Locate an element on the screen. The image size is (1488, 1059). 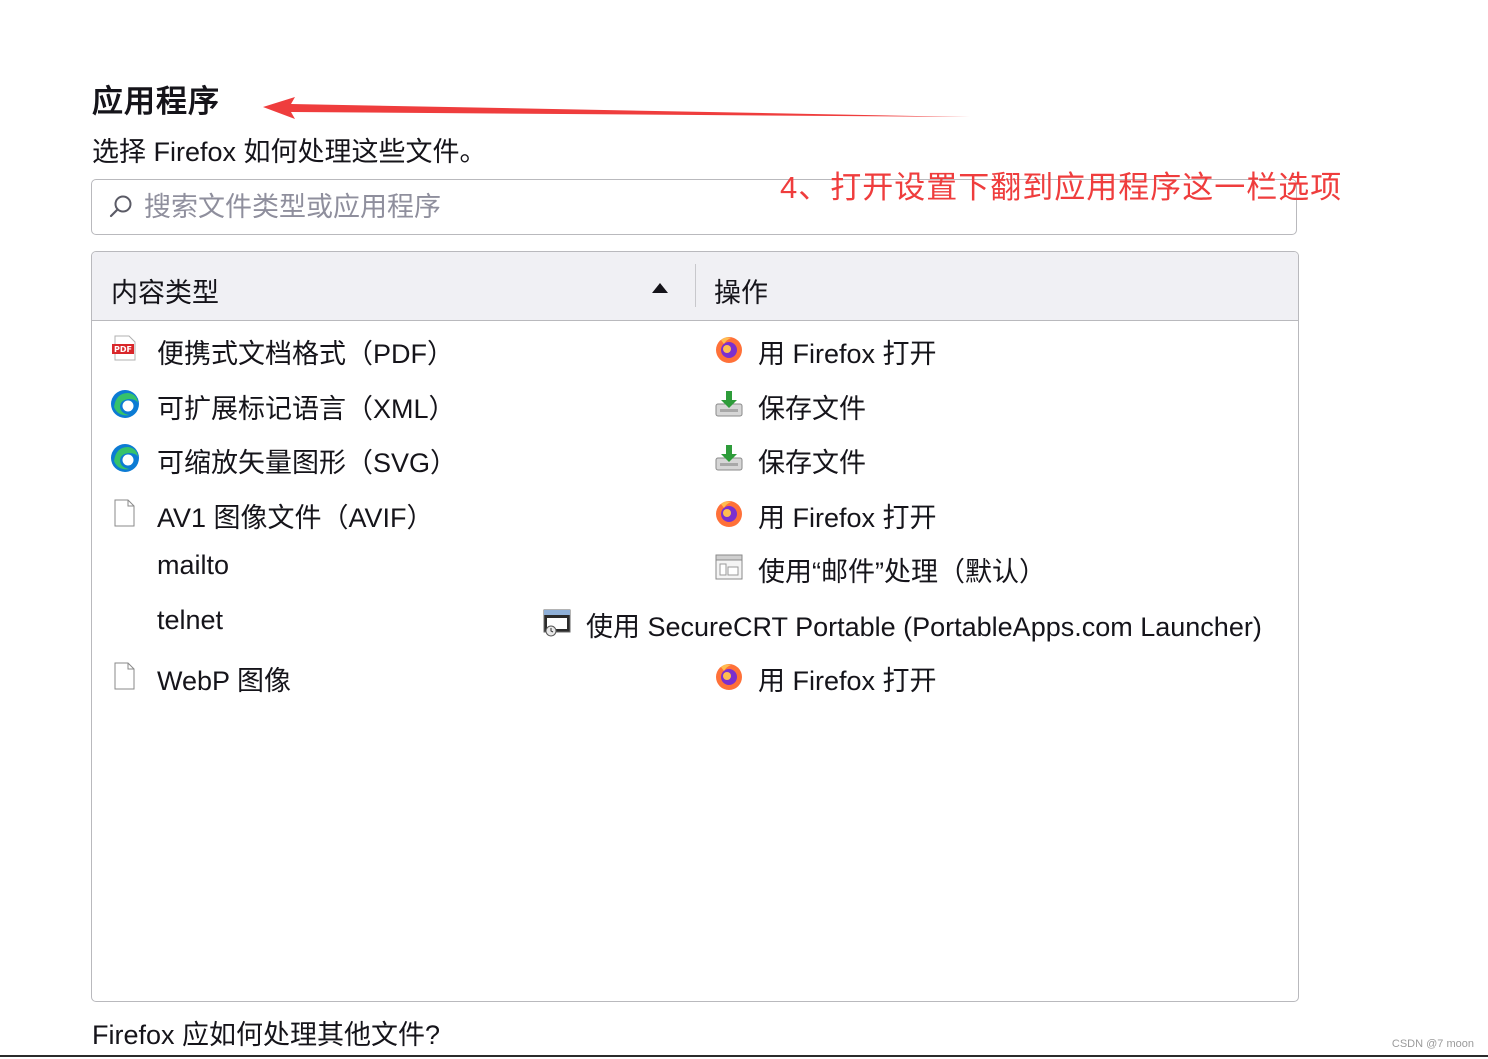
content-type-label: 可扩展标记语言（XML） is located at coordinates (306, 409).